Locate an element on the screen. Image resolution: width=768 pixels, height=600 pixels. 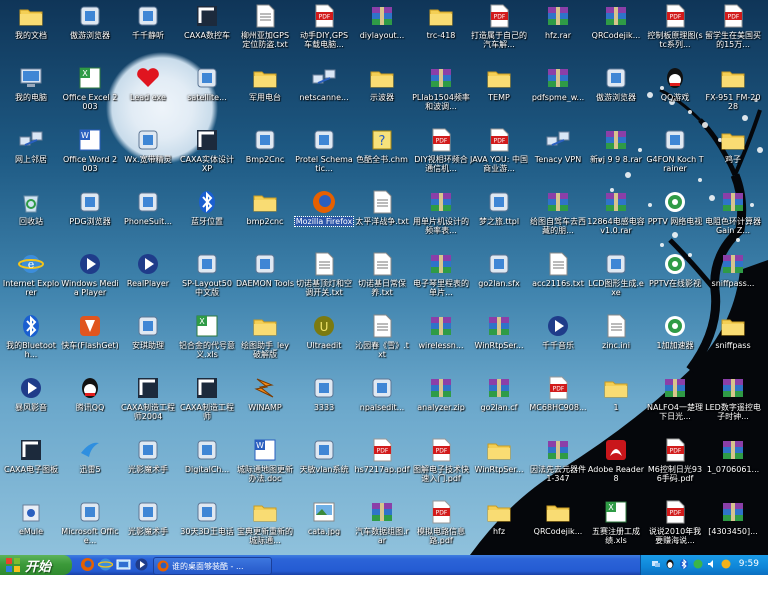
qq-tray-icon is located at coordinates (670, 564).